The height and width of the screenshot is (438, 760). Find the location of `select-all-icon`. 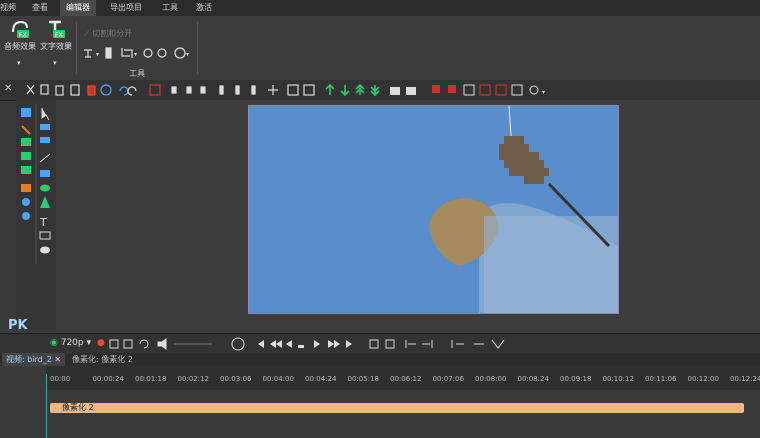

select-all-icon is located at coordinates (106, 90).